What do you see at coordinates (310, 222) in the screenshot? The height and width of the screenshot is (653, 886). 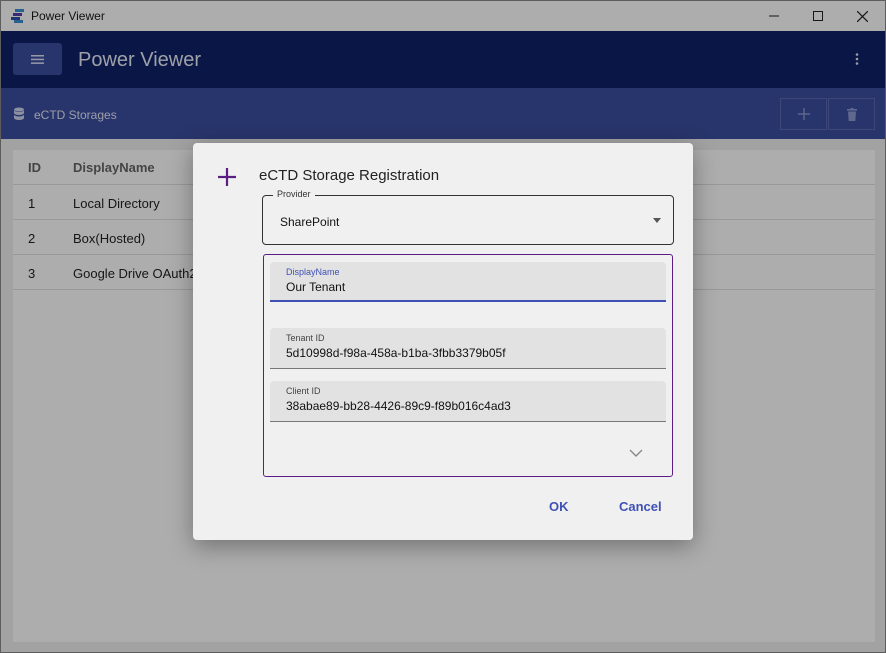 I see `provider-value: SharePoint` at bounding box center [310, 222].